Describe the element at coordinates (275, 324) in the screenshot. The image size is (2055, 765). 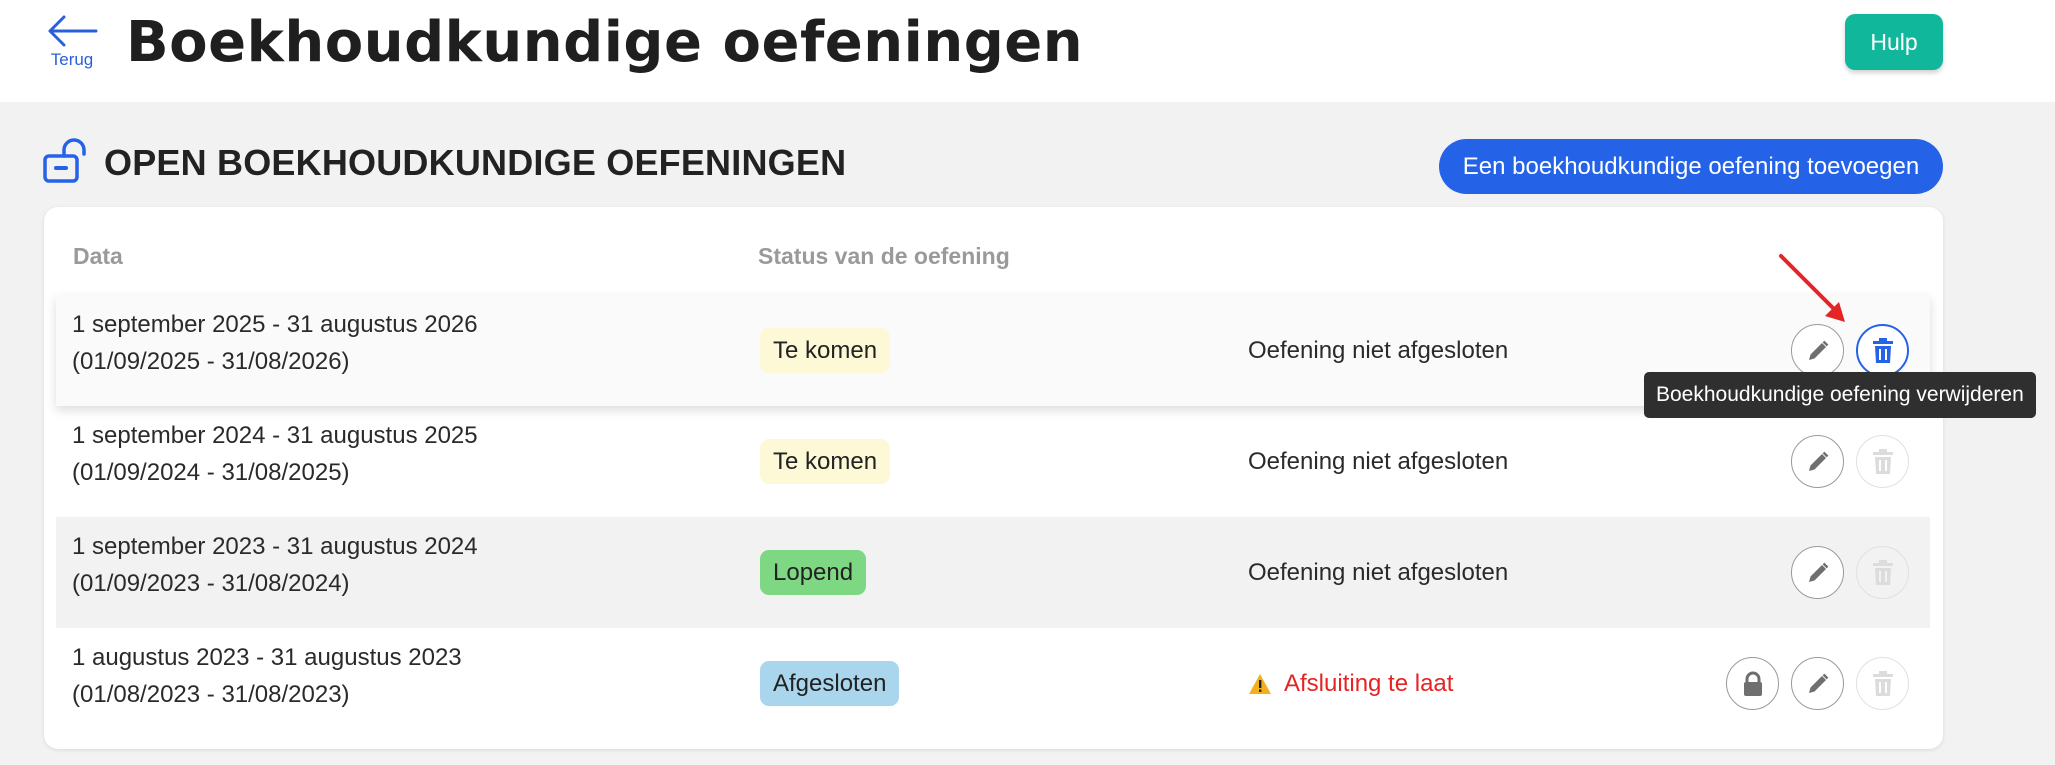
I see `period-label: 1 september 2025 - 31 augustus 2026` at that location.